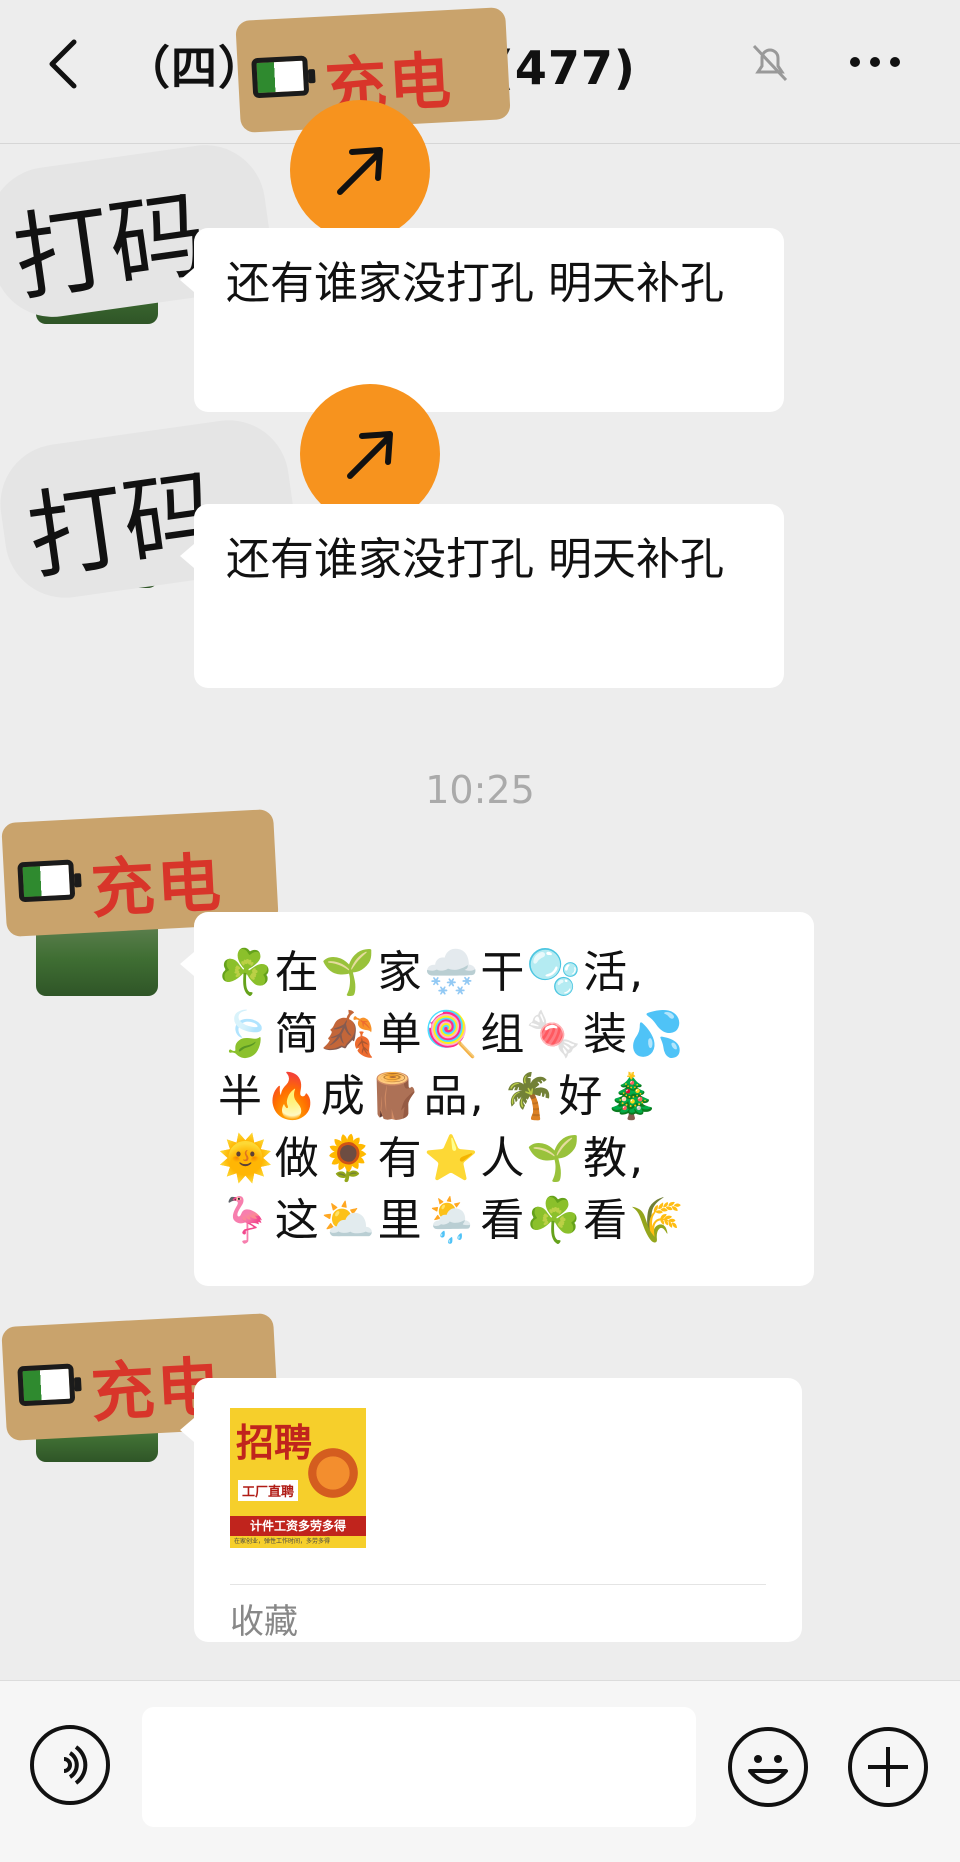  What do you see at coordinates (432, 1158) in the screenshot?
I see `emoji-line: 🌞做🌻有⭐人🌱教,` at bounding box center [432, 1158].